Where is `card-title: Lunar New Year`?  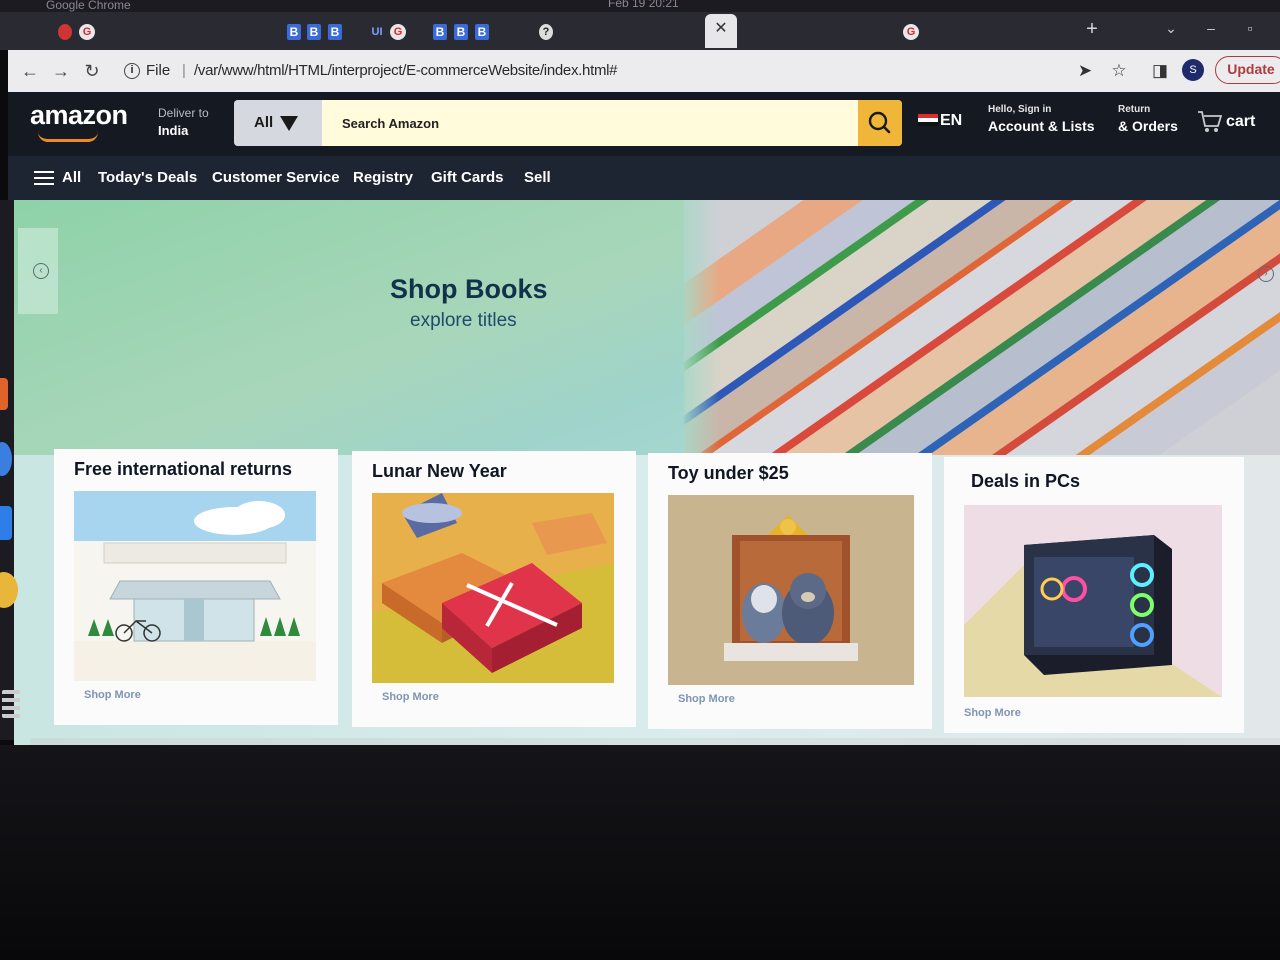
card-title: Lunar New Year is located at coordinates (439, 471).